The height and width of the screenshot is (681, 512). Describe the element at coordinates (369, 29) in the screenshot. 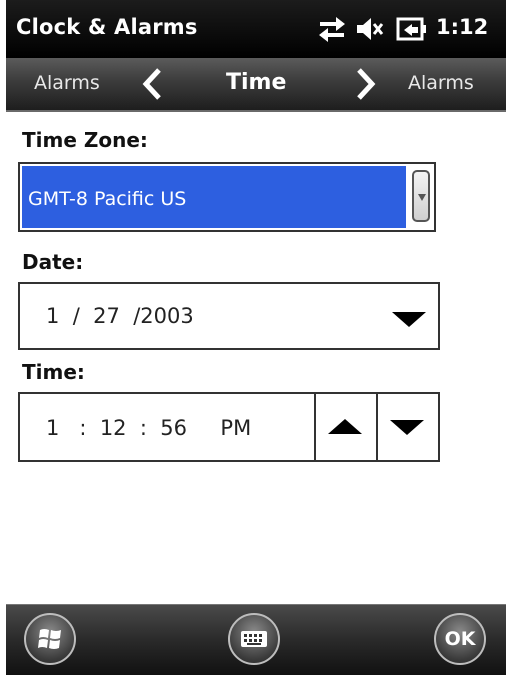

I see `speaker-muted-icon` at that location.